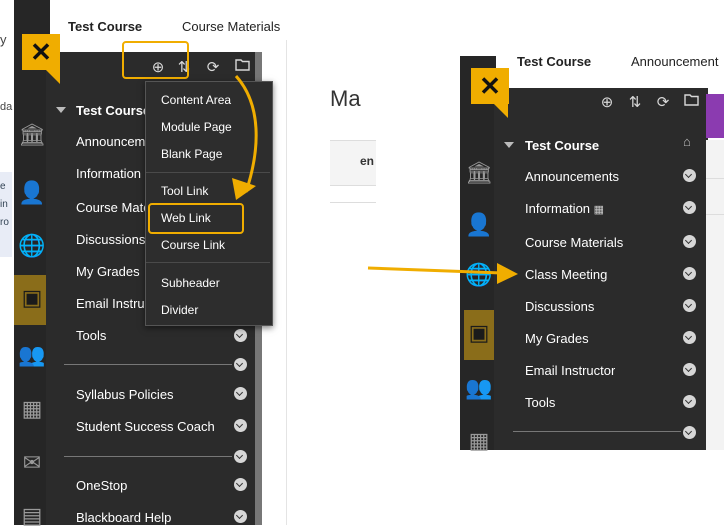 This screenshot has width=724, height=529. Describe the element at coordinates (246, 133) in the screenshot. I see `curved-arrow` at that location.